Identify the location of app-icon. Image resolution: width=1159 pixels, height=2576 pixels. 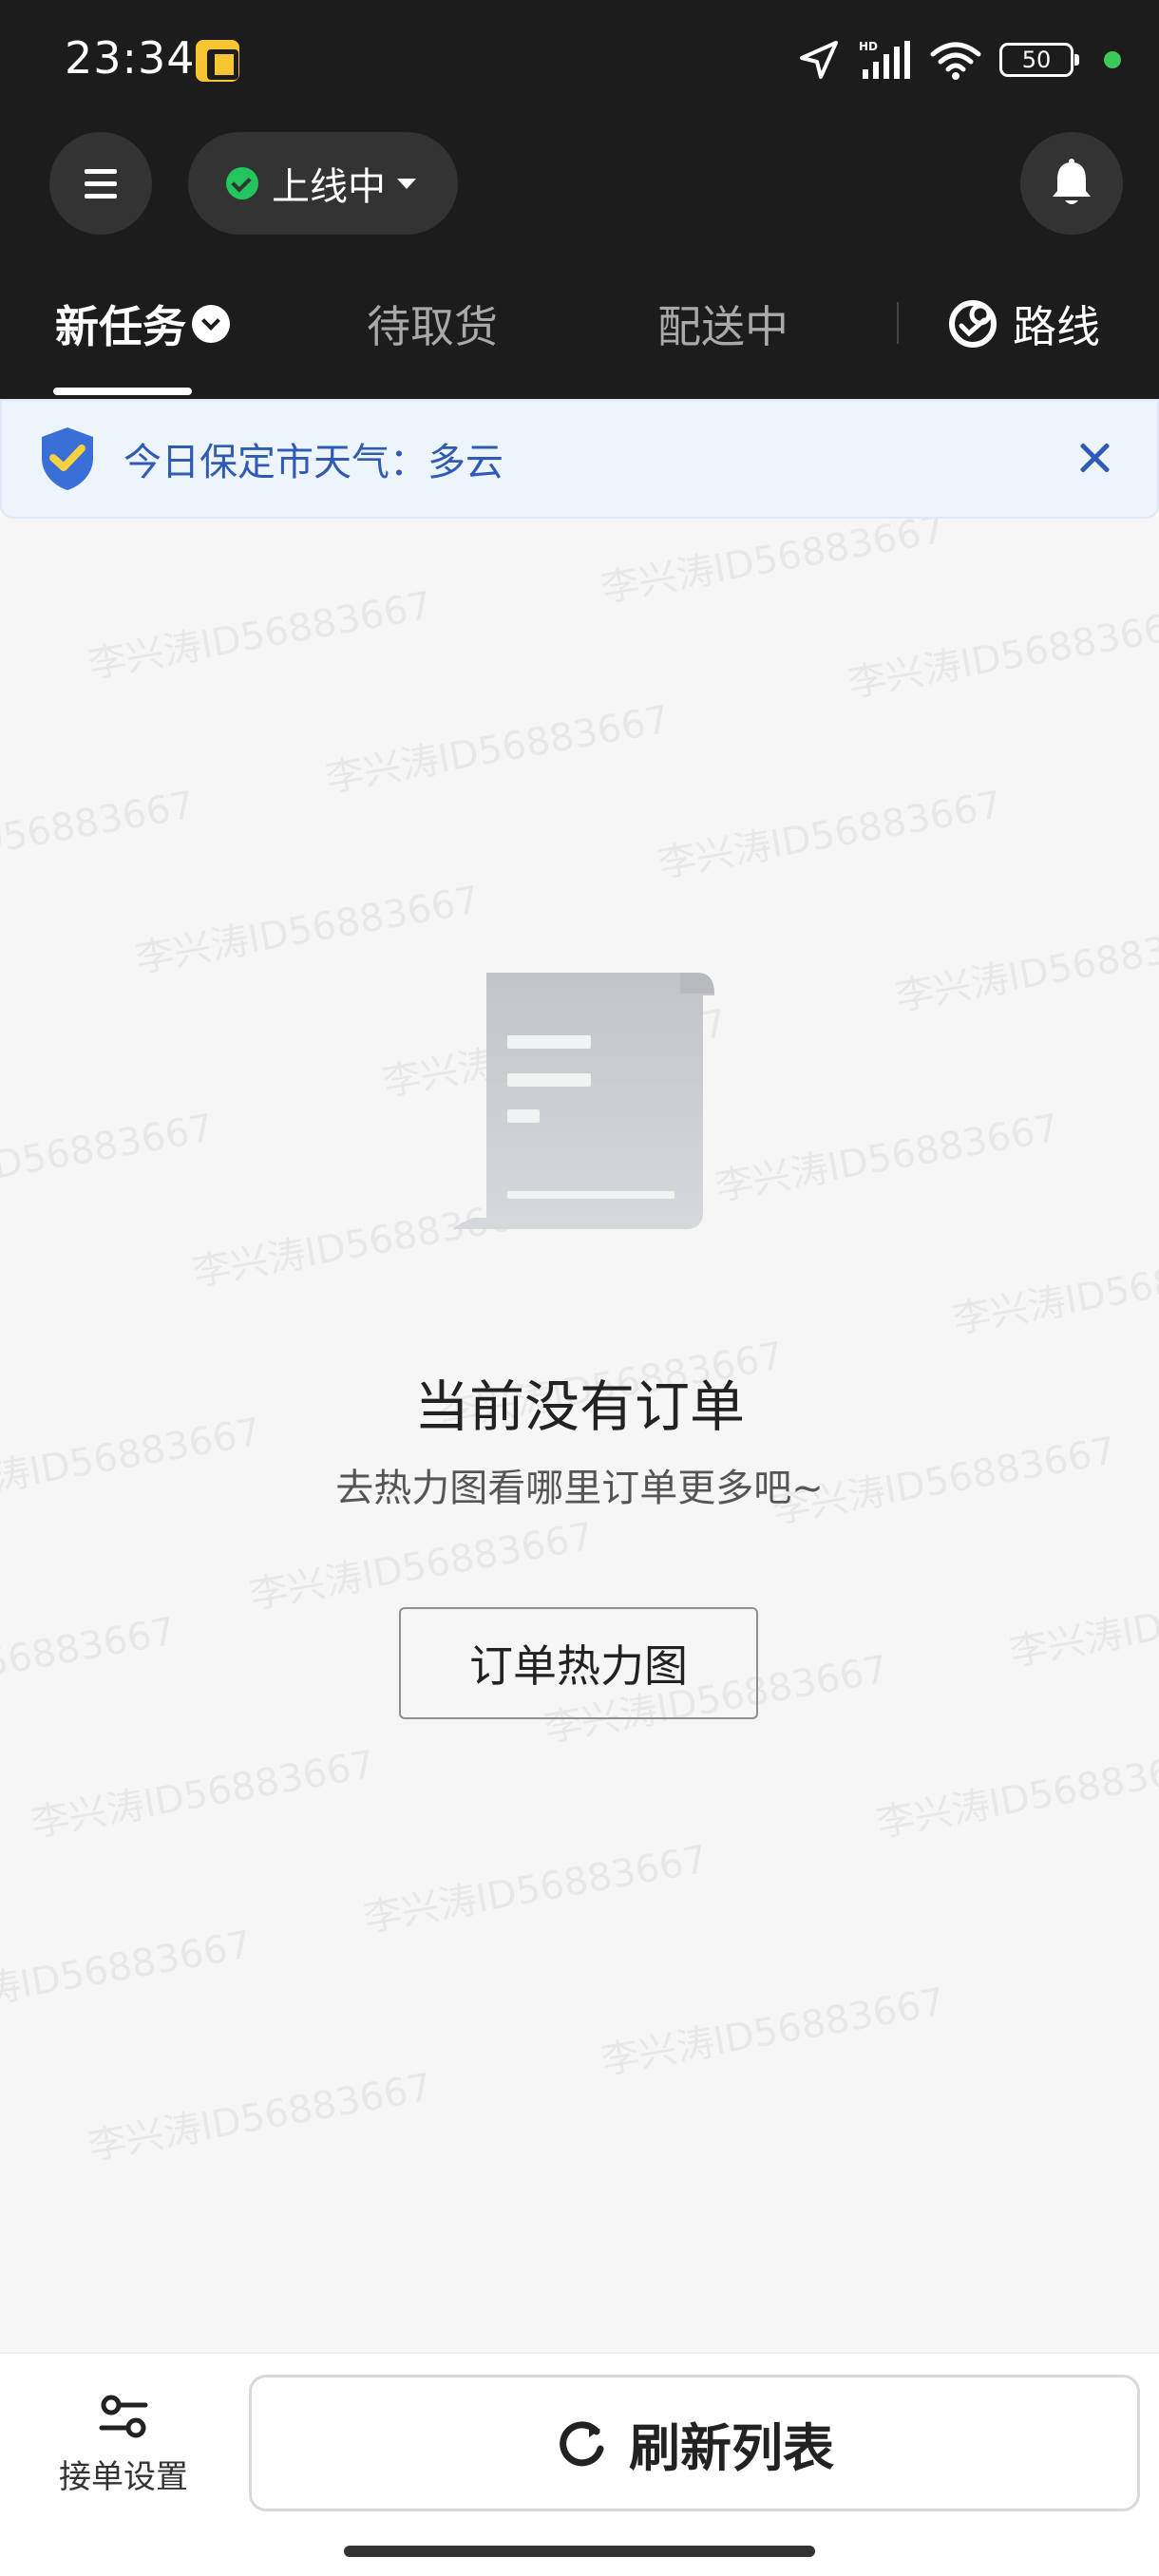
(217, 61).